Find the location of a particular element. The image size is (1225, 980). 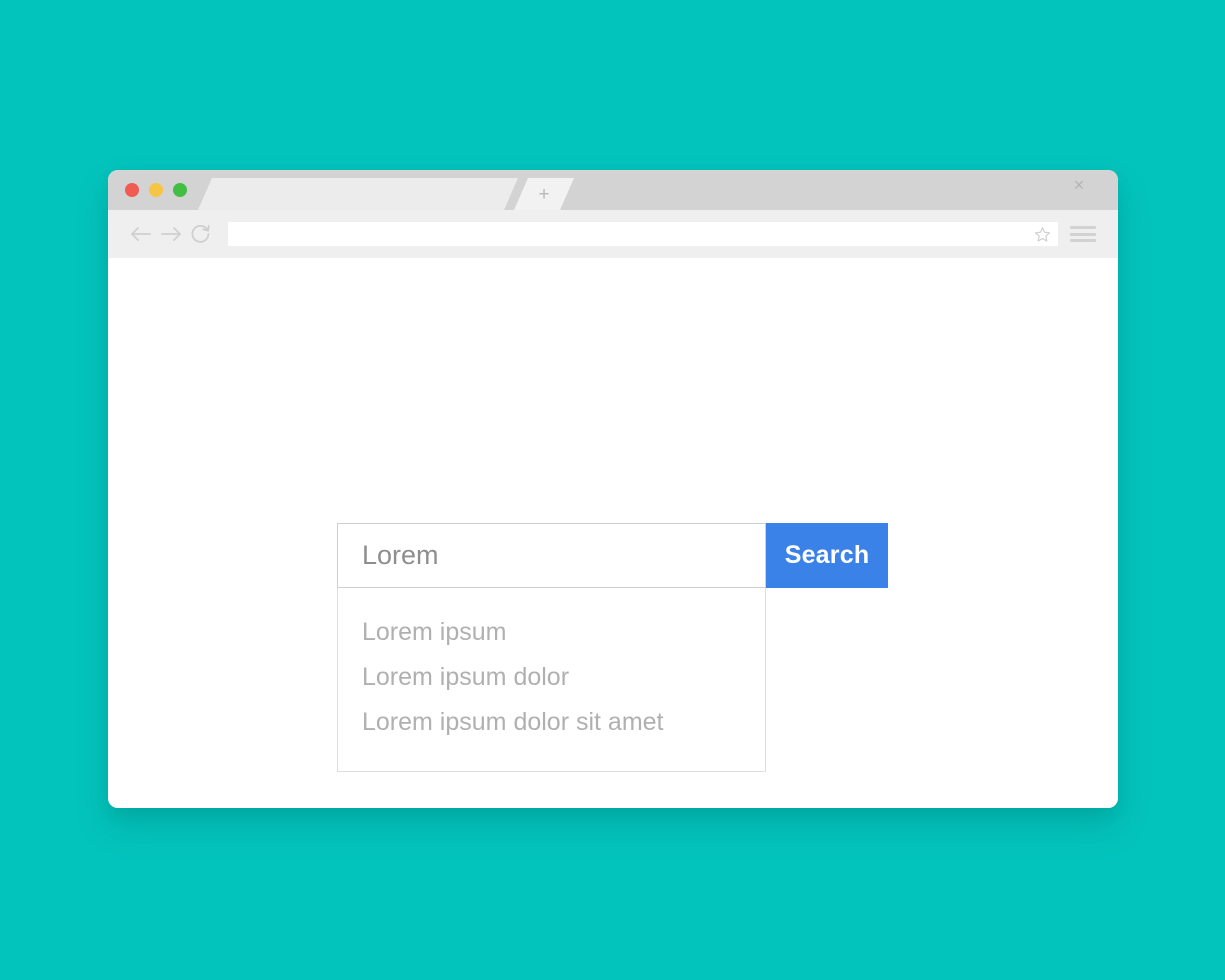

browser-tab-active is located at coordinates (358, 194).